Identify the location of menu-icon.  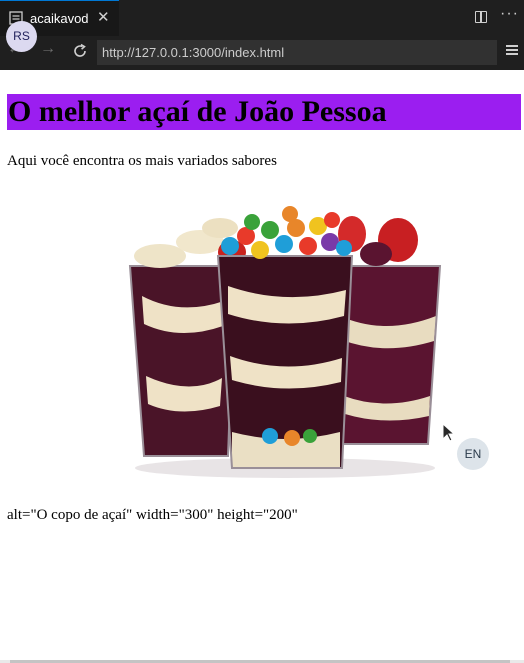
(512, 51).